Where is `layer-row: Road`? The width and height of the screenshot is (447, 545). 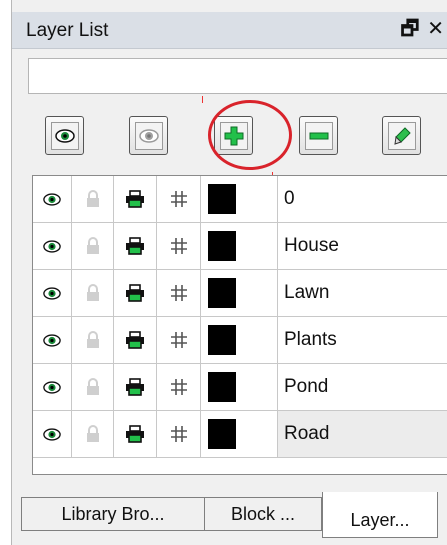
layer-row: Road is located at coordinates (240, 434).